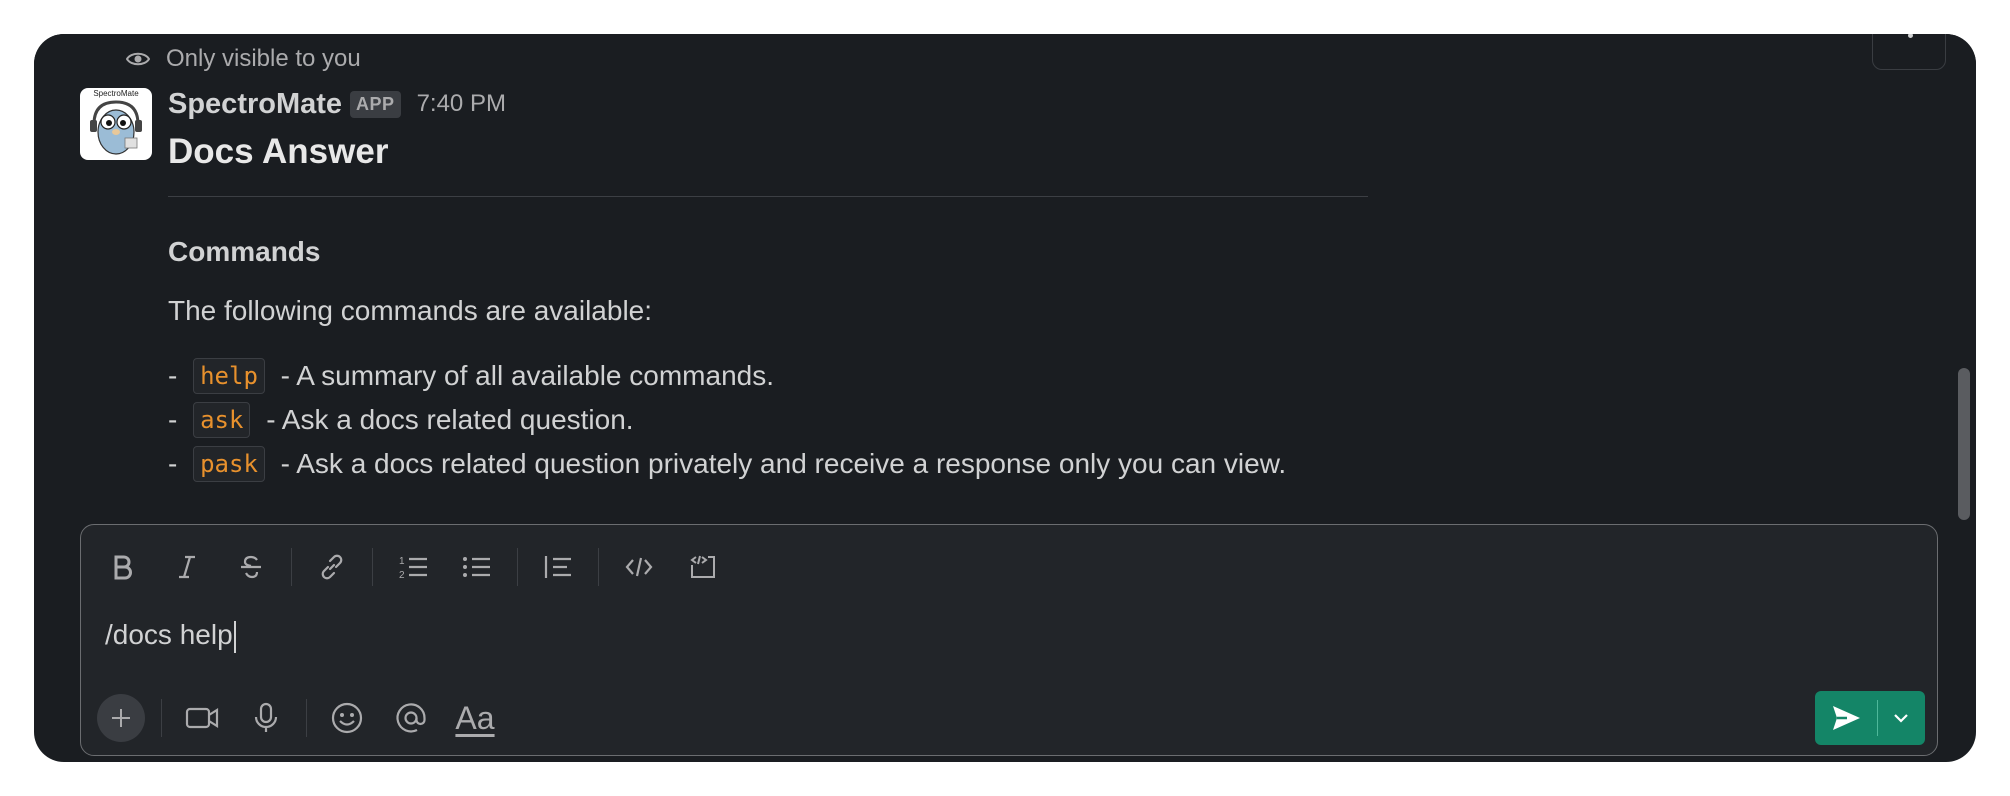 The width and height of the screenshot is (2010, 796). I want to click on chevron-down-icon, so click(1901, 718).